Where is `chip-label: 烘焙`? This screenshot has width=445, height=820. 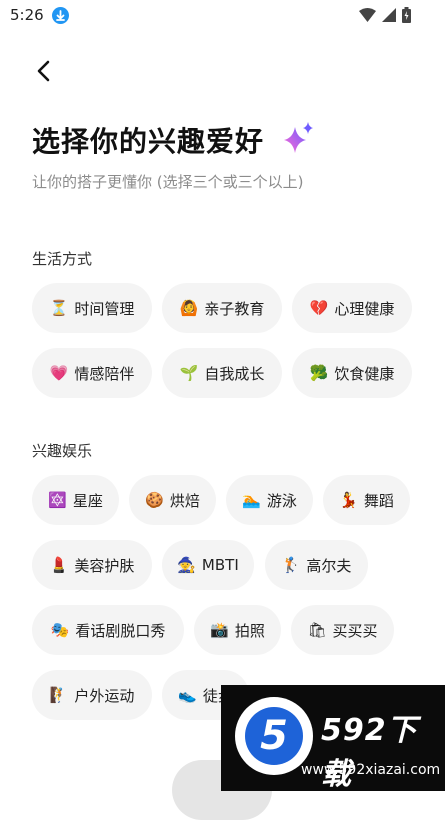 chip-label: 烘焙 is located at coordinates (184, 500).